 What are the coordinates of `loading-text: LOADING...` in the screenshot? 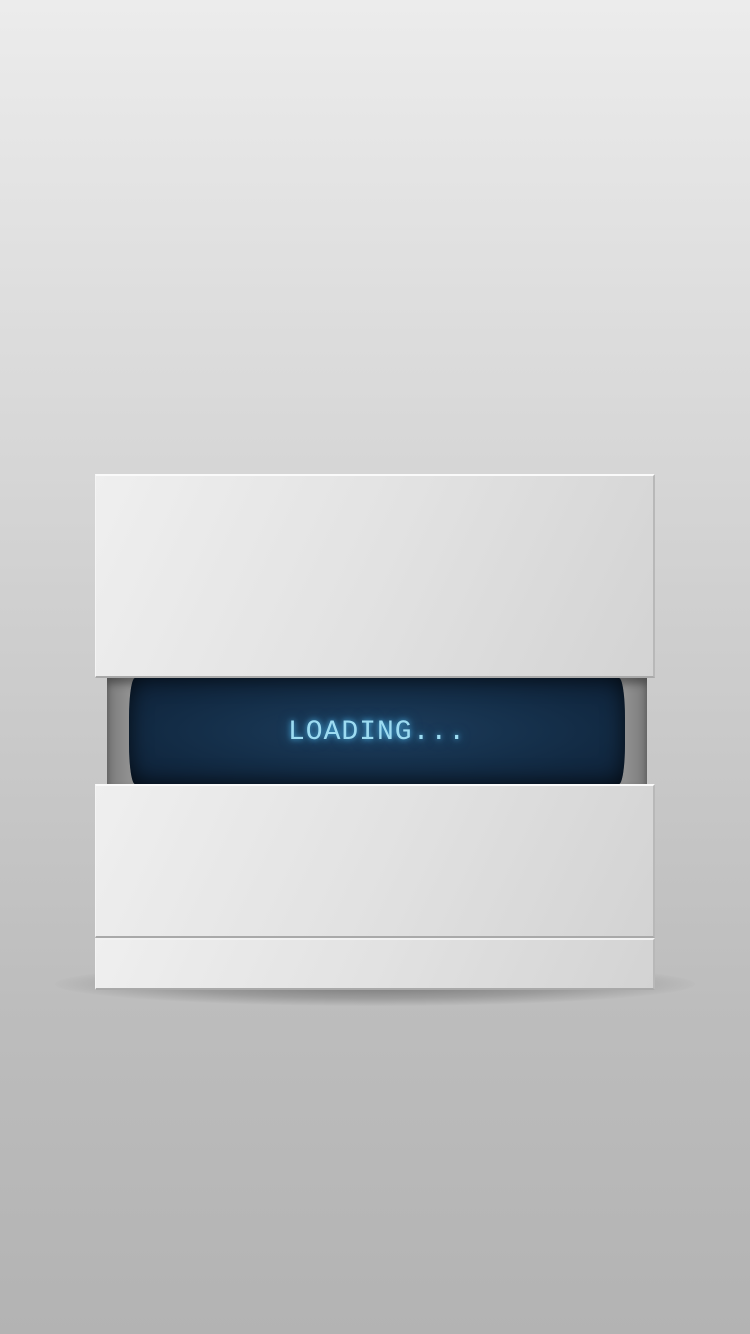 It's located at (377, 732).